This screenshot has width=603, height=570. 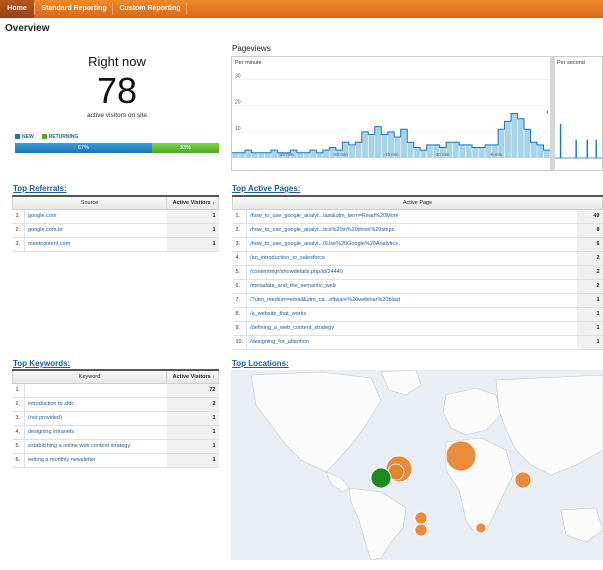 I want to click on row-label-link: writing a monthly newsletter, so click(x=95, y=460).